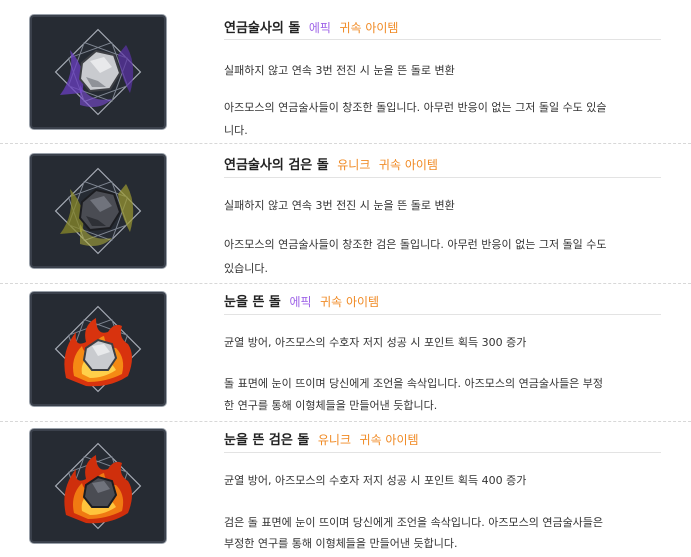  What do you see at coordinates (331, 163) in the screenshot?
I see `item-title: 연금술사의 검은 돌 유니크 귀속 아이템` at bounding box center [331, 163].